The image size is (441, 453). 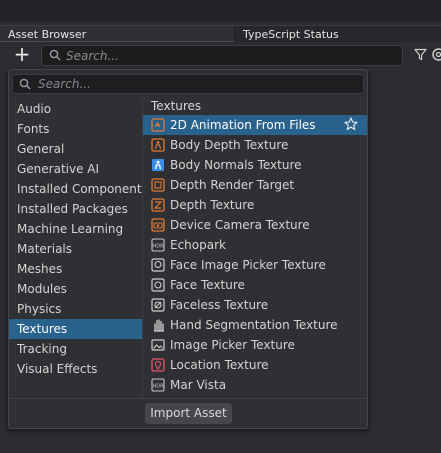 I want to click on asset-item-label: Echopark, so click(x=198, y=245).